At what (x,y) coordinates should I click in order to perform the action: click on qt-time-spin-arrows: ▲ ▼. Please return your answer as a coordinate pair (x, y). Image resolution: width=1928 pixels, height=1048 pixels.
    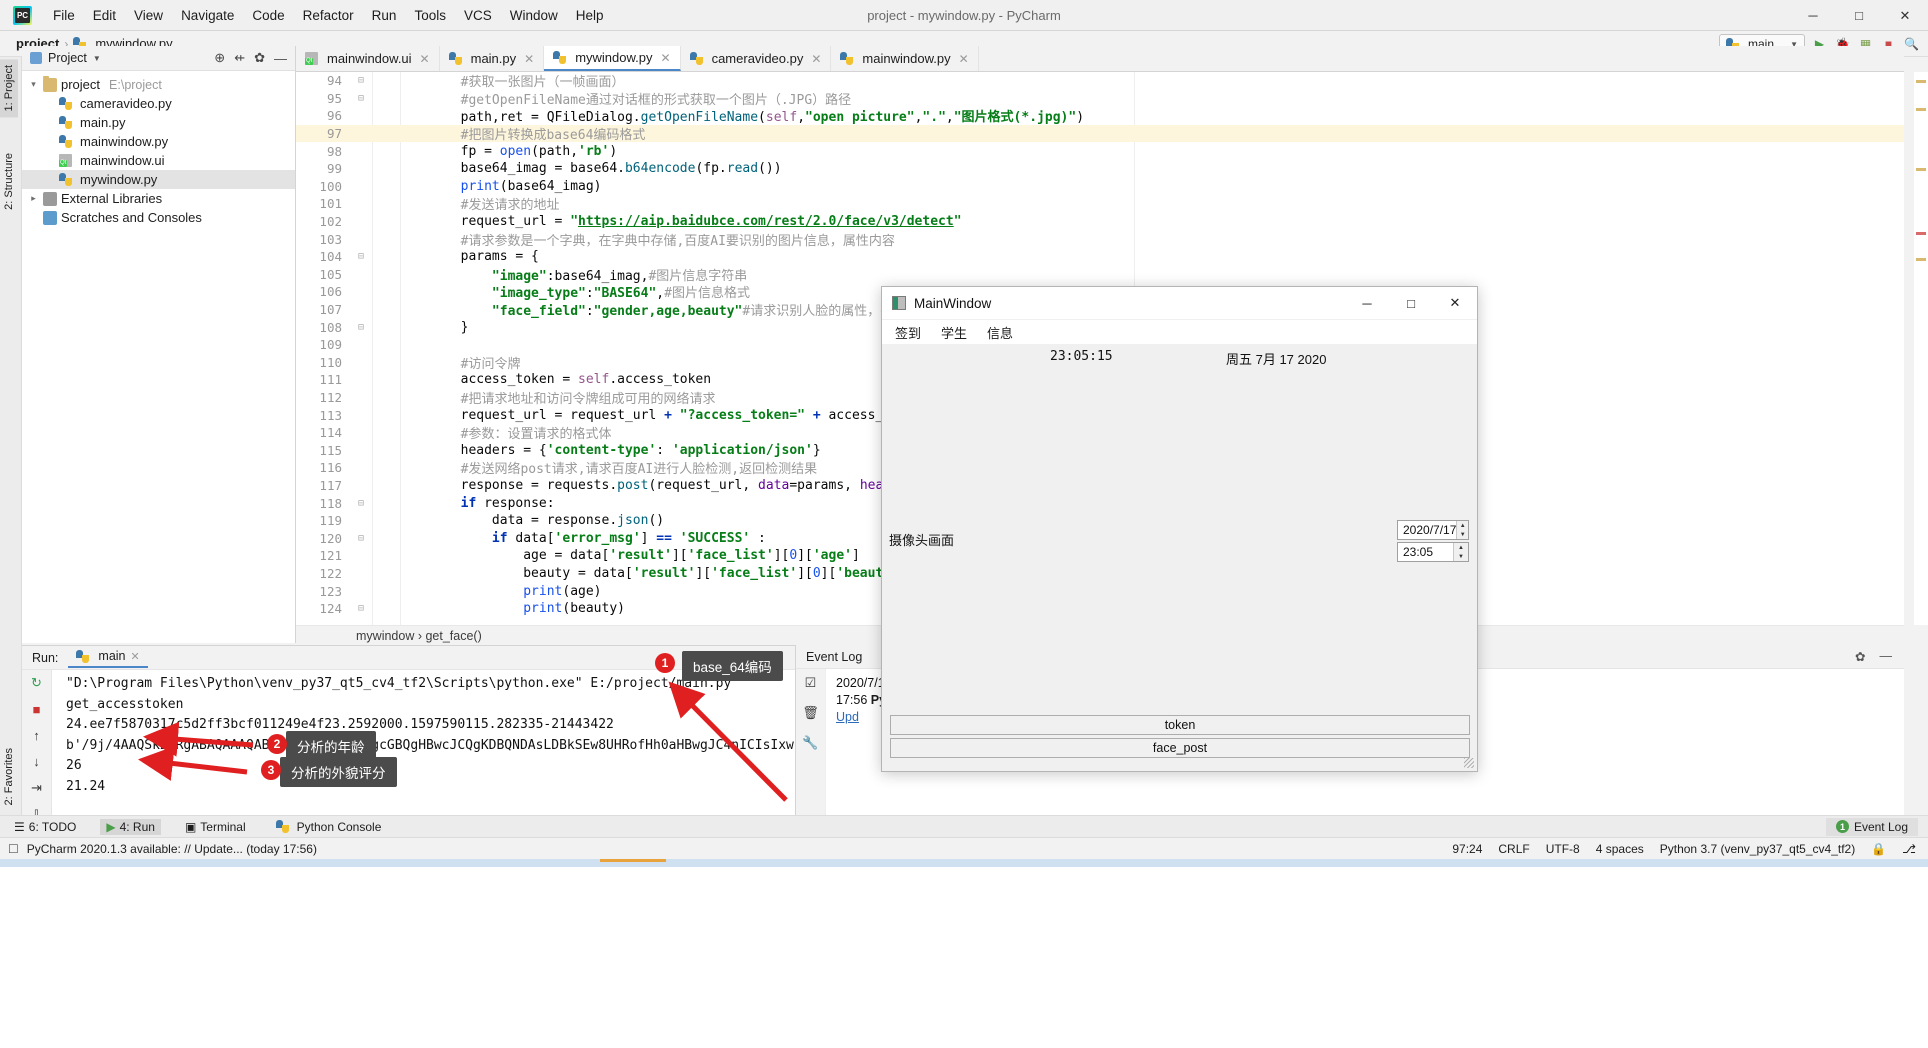
    Looking at the image, I should click on (1460, 552).